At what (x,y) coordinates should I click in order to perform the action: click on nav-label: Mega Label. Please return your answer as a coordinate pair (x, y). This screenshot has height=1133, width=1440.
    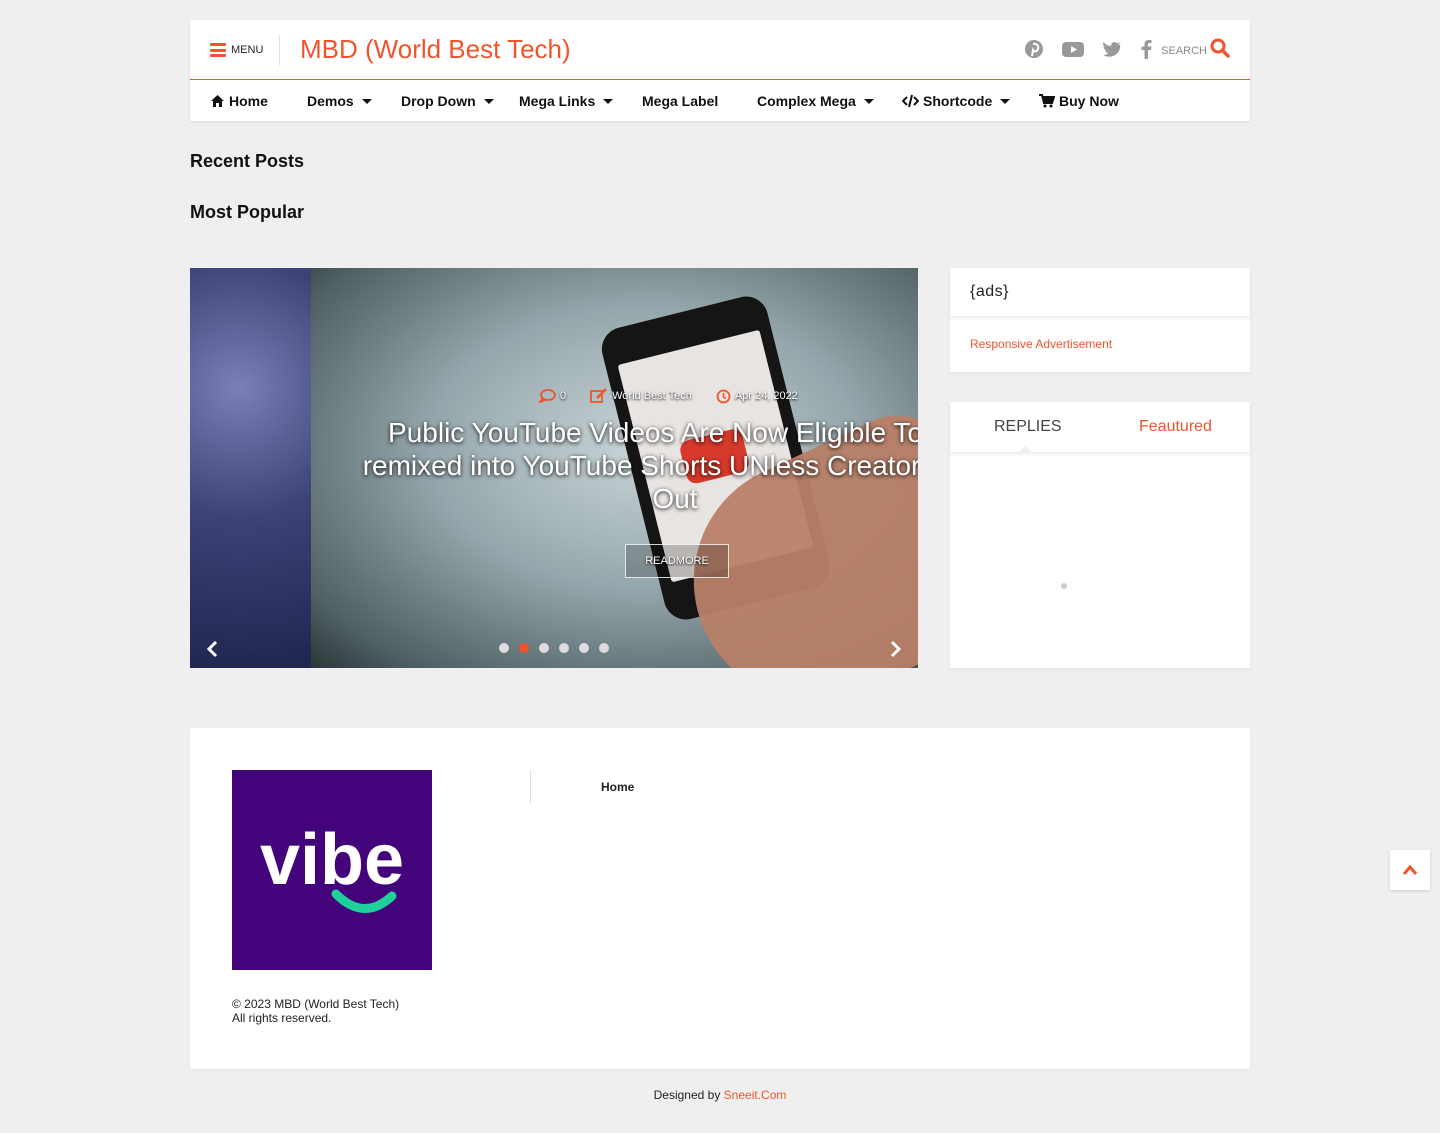
    Looking at the image, I should click on (680, 101).